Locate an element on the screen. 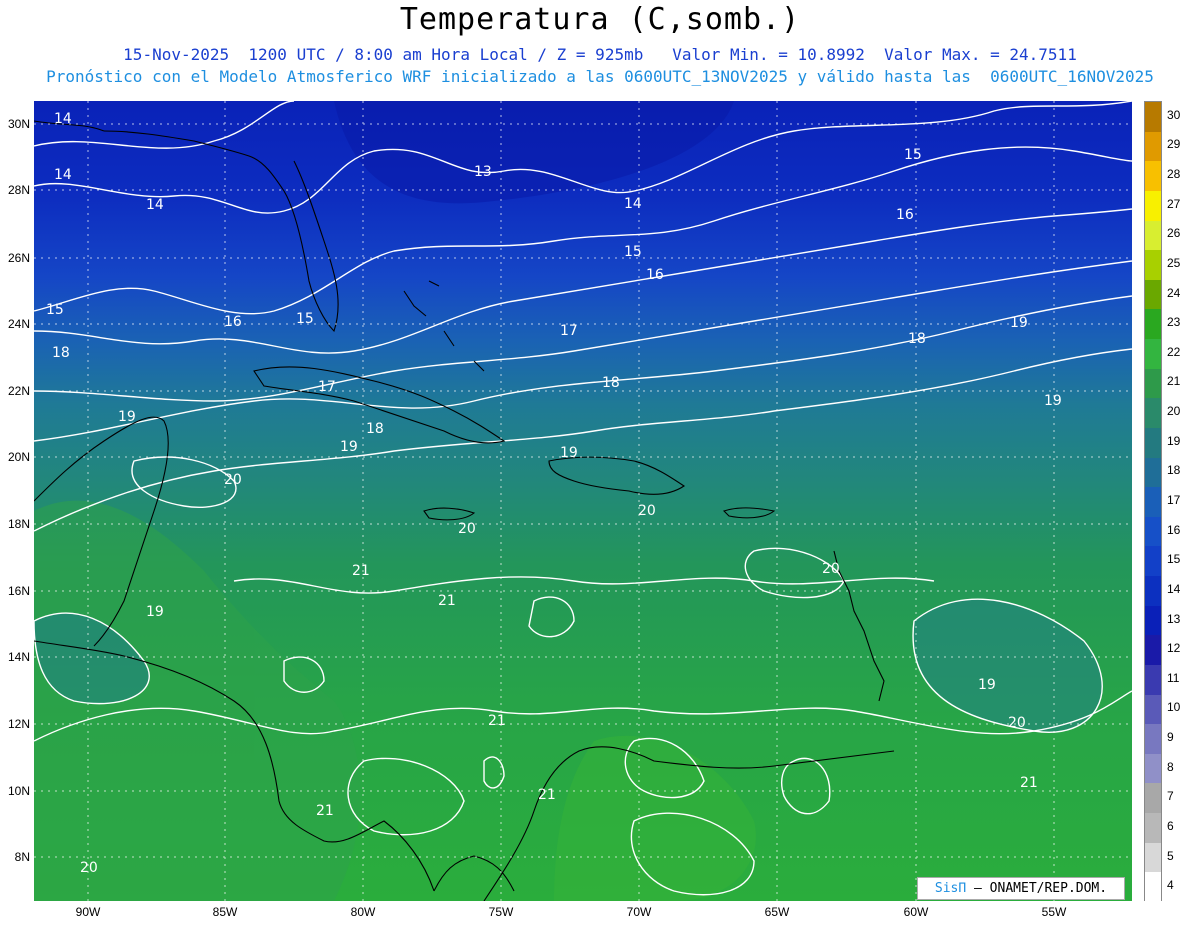 This screenshot has width=1200, height=927. colorbar-label: 9 is located at coordinates (1170, 737).